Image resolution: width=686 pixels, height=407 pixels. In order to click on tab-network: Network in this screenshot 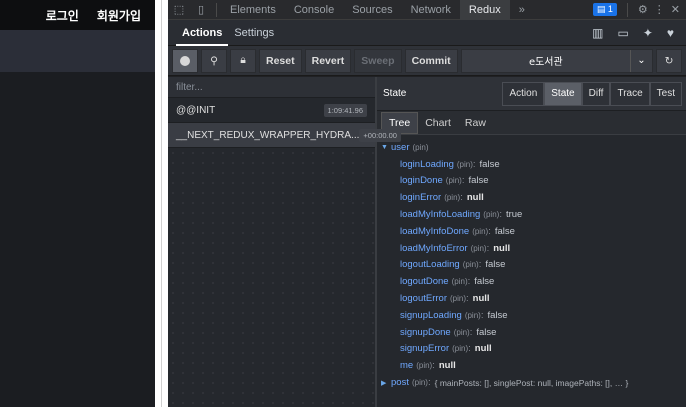, I will do `click(431, 10)`.